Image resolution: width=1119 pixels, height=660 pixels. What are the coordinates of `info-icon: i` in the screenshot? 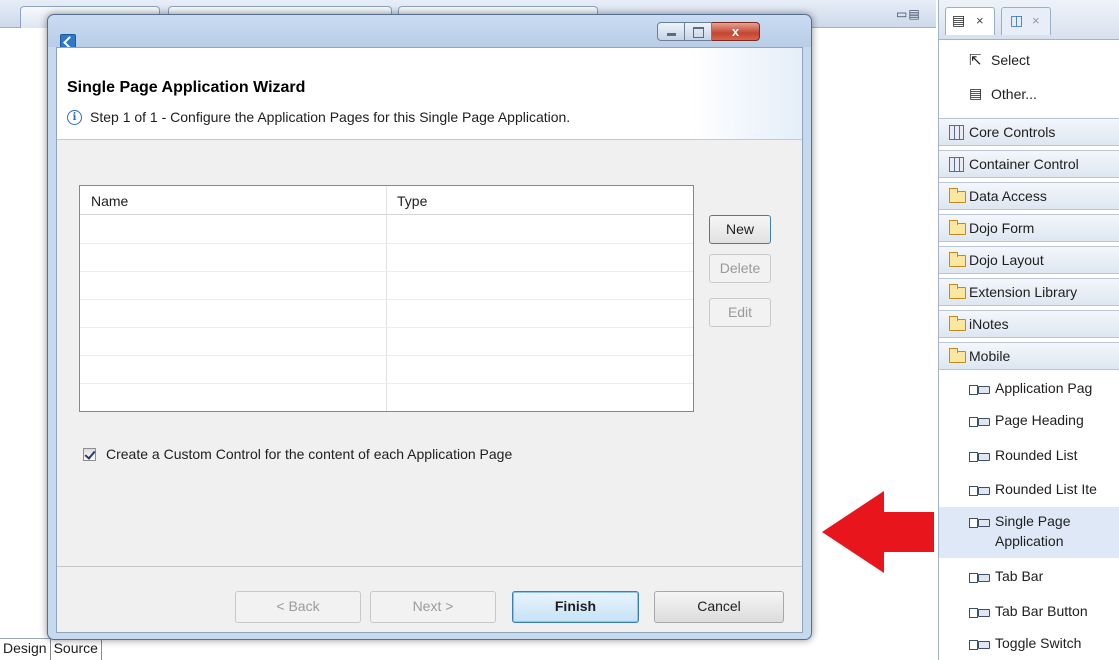 It's located at (74, 117).